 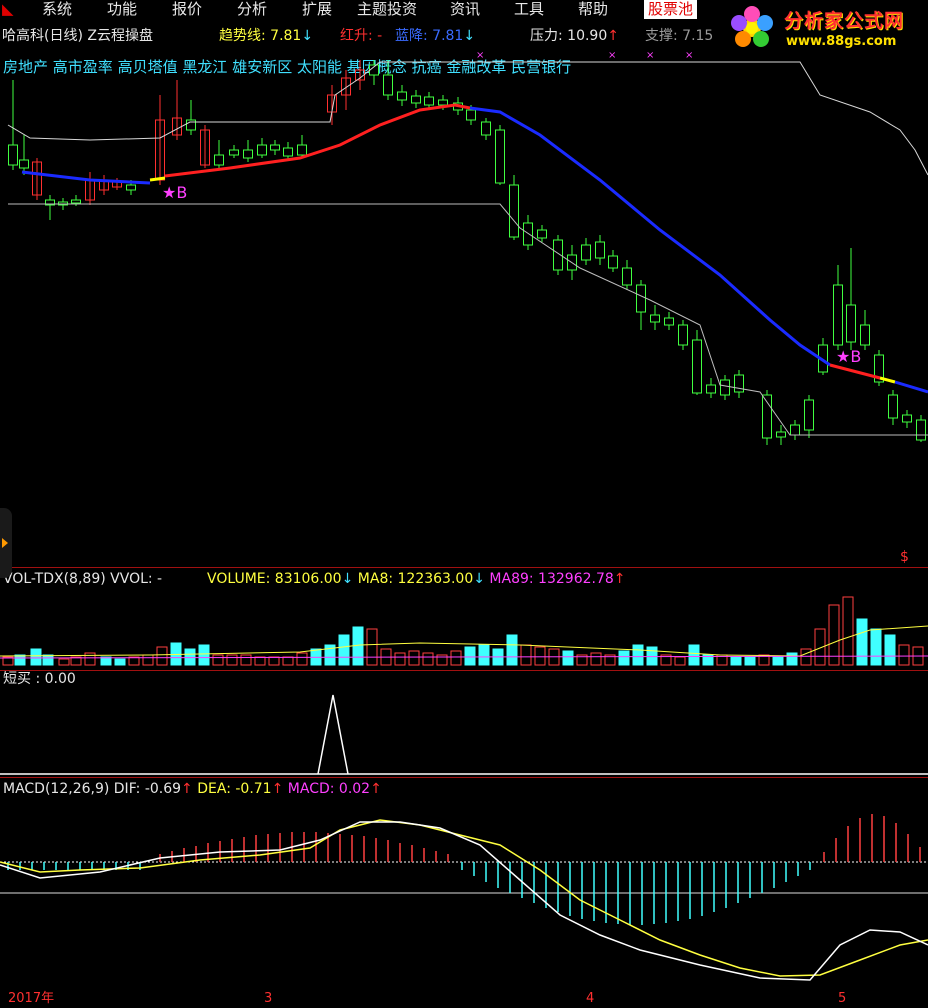 I want to click on trend-line-red, so click(x=317, y=140).